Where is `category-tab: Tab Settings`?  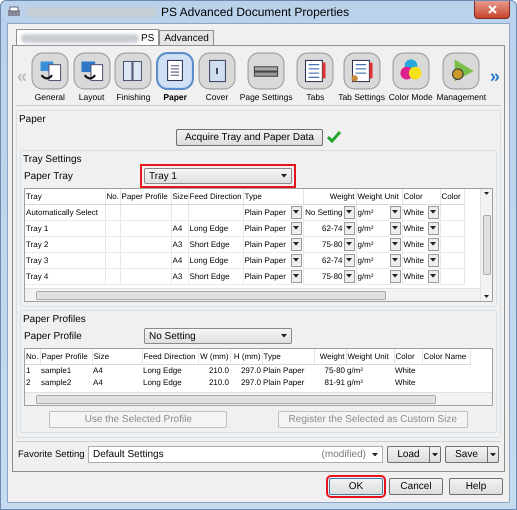
category-tab: Tab Settings is located at coordinates (361, 77).